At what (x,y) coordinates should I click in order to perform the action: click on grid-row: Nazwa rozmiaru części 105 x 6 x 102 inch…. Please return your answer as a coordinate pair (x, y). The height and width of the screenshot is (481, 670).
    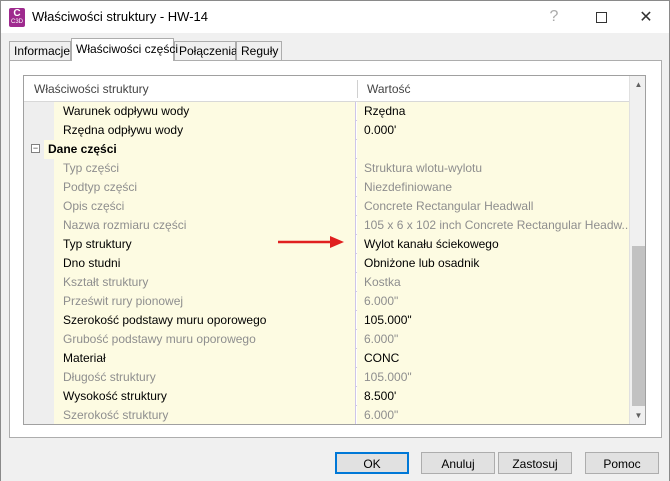
    Looking at the image, I should click on (326, 225).